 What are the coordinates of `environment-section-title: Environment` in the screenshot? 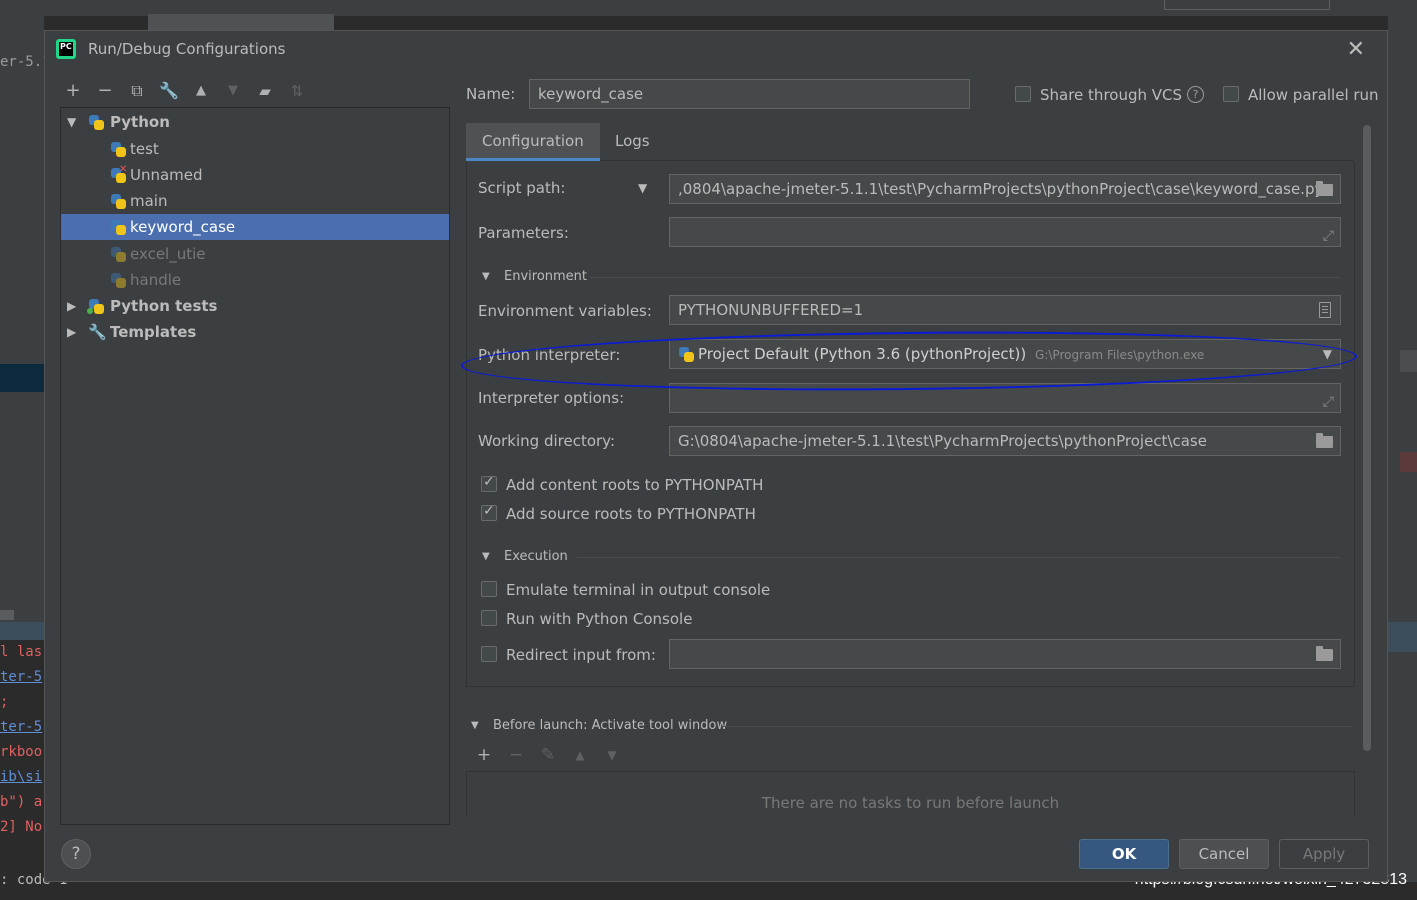 It's located at (546, 276).